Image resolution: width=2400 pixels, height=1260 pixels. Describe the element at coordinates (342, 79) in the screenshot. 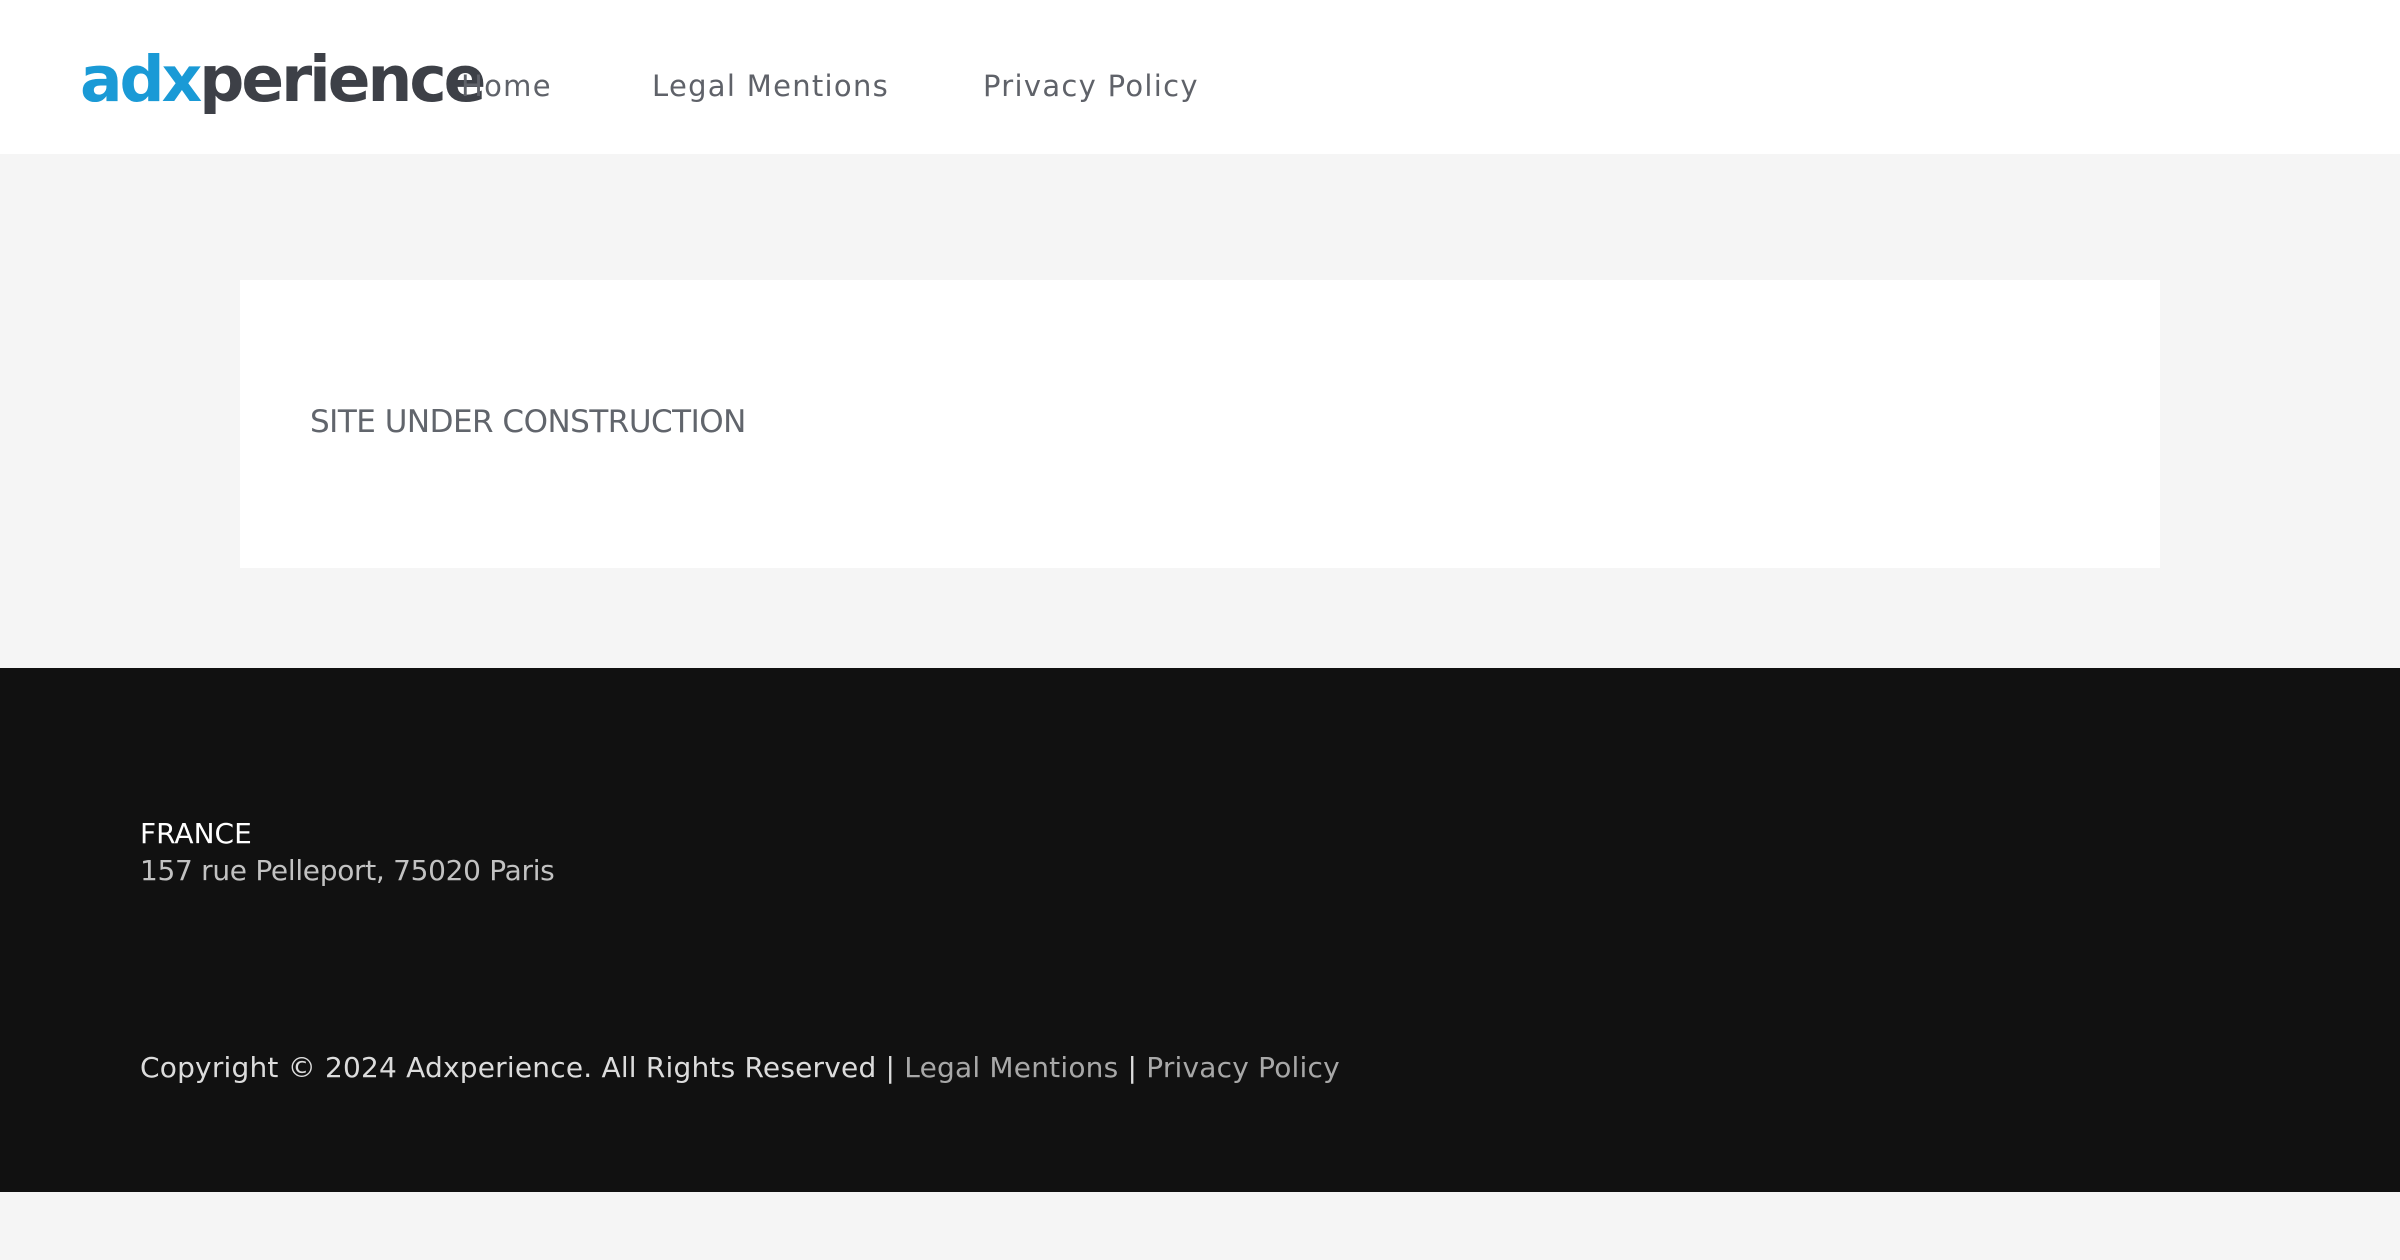

I see `logo-rest-text: perience` at that location.